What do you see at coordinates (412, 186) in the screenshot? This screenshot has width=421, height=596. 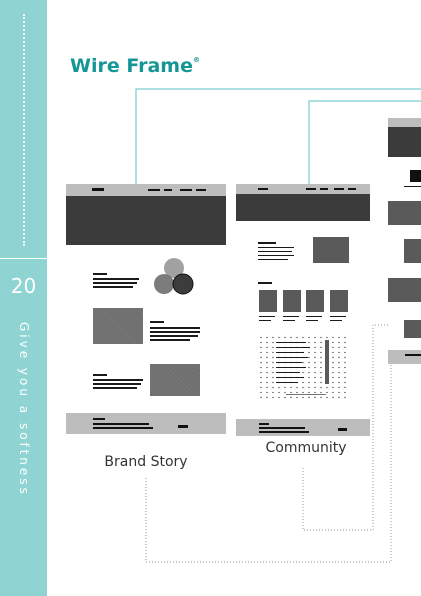 I see `wf3-text-line` at bounding box center [412, 186].